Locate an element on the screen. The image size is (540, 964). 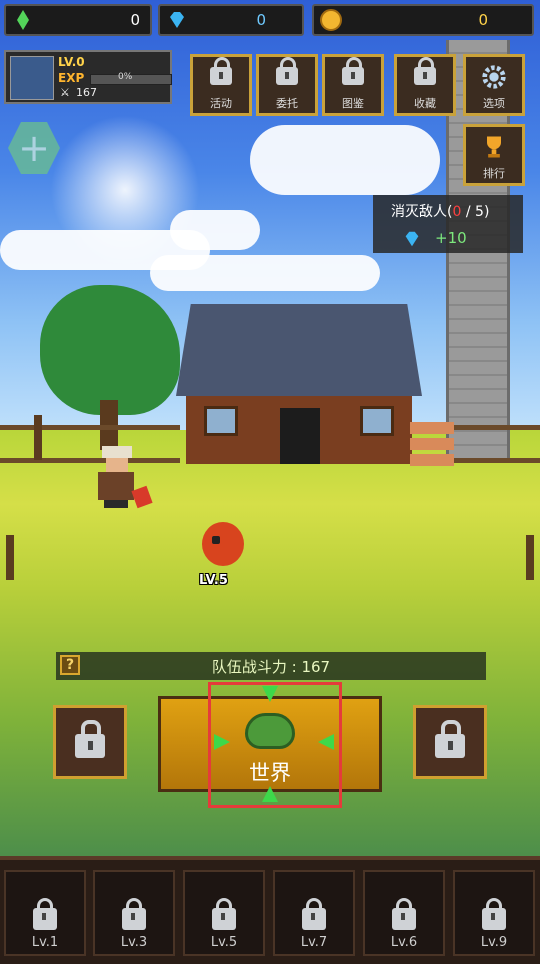
slot-level: Lv.6 is located at coordinates (404, 942).